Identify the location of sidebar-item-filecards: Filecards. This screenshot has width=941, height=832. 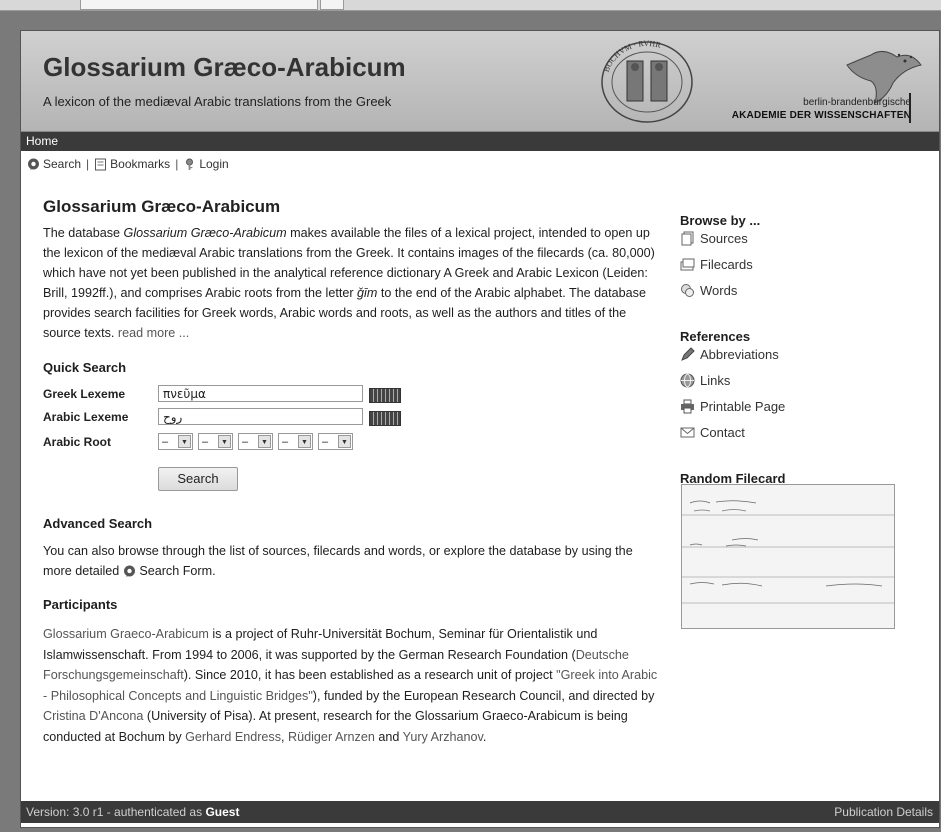
(716, 264).